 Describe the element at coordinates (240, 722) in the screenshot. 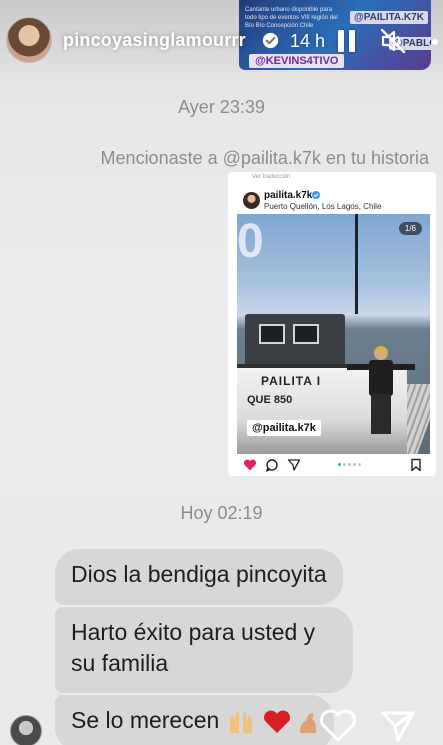

I see `raising-hands-emoji` at that location.